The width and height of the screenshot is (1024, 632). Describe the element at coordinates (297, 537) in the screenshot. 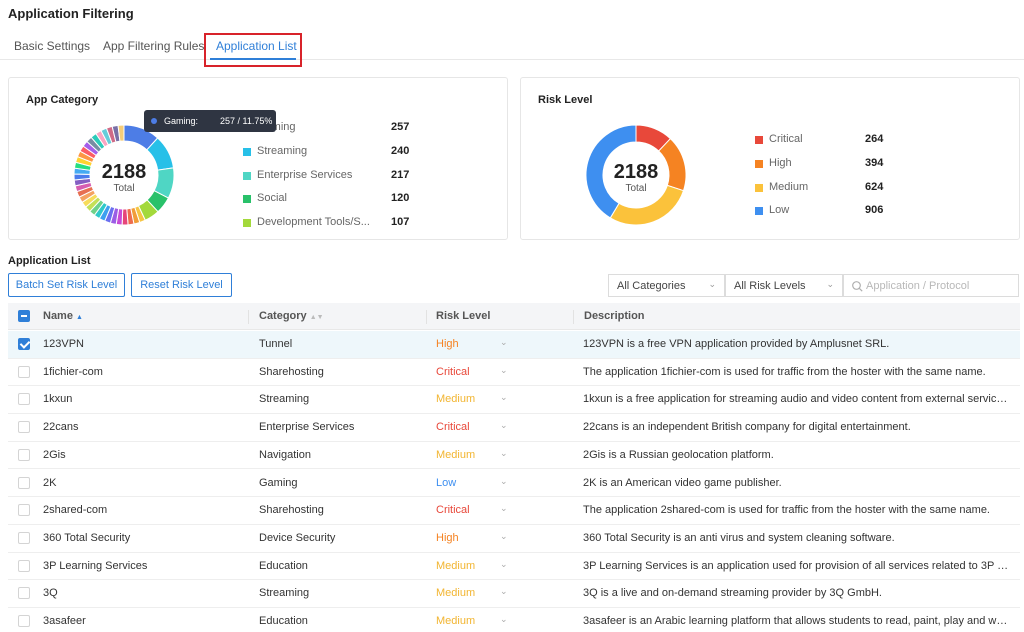

I see `app-category: Device Security` at that location.